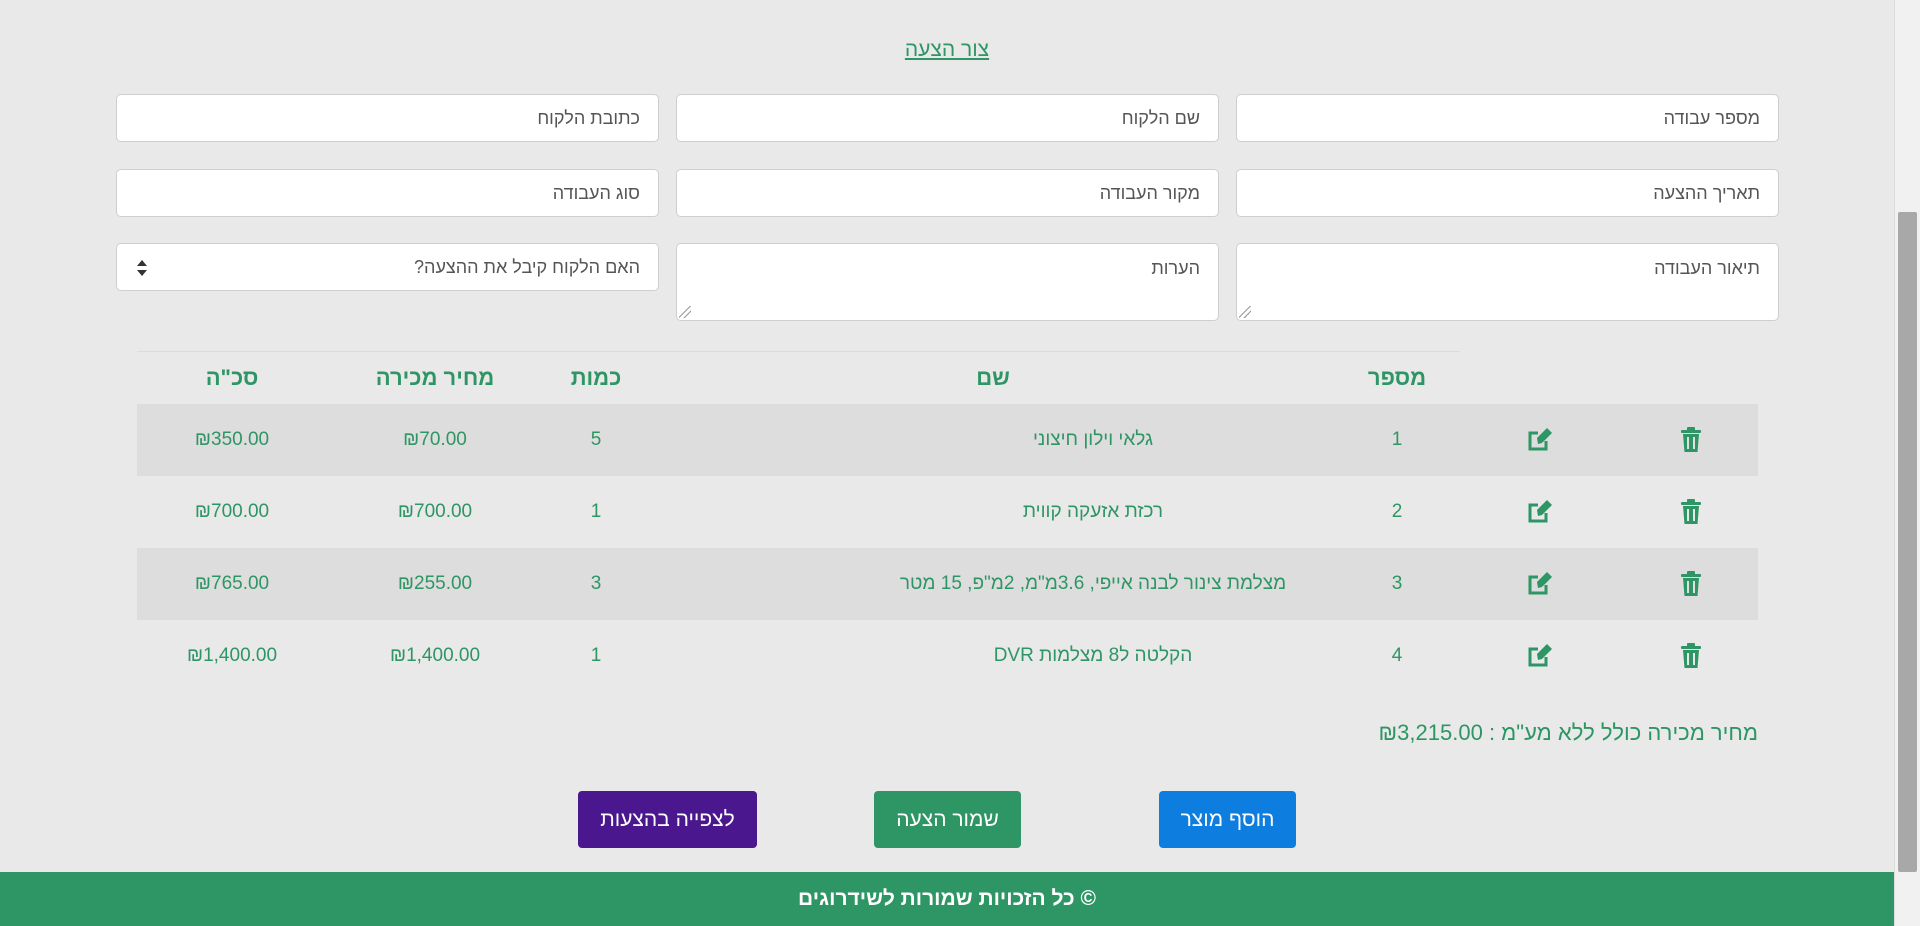 This screenshot has width=1920, height=926. What do you see at coordinates (667, 819) in the screenshot?
I see `view-offers-button: לצפייה בהצעות` at bounding box center [667, 819].